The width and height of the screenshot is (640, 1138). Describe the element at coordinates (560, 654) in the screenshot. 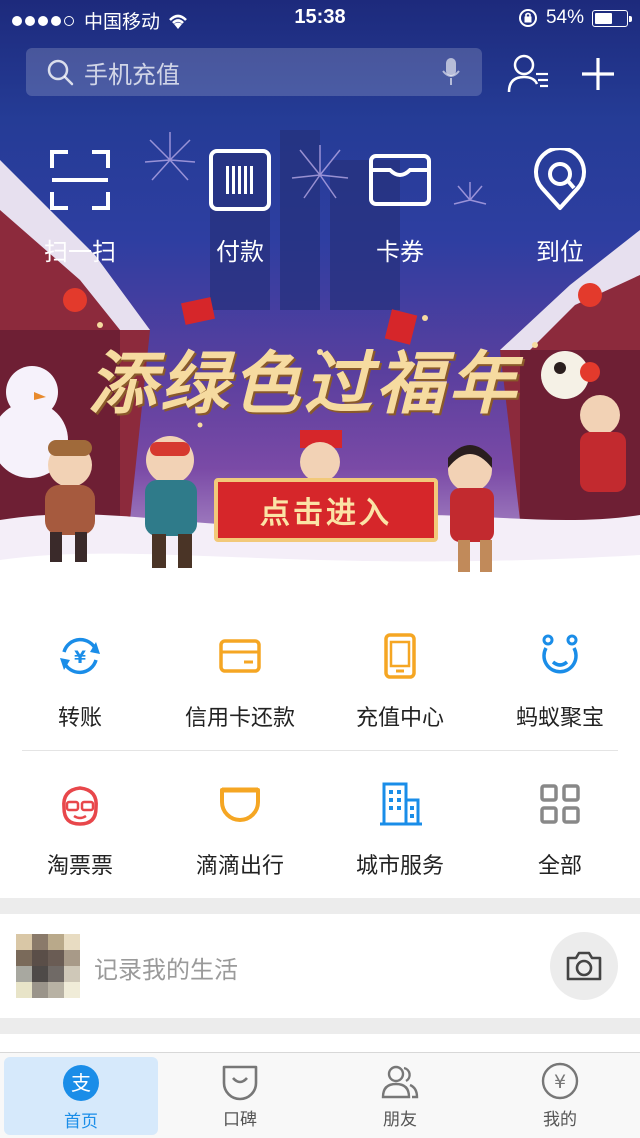

I see `ant-fortune-icon` at that location.